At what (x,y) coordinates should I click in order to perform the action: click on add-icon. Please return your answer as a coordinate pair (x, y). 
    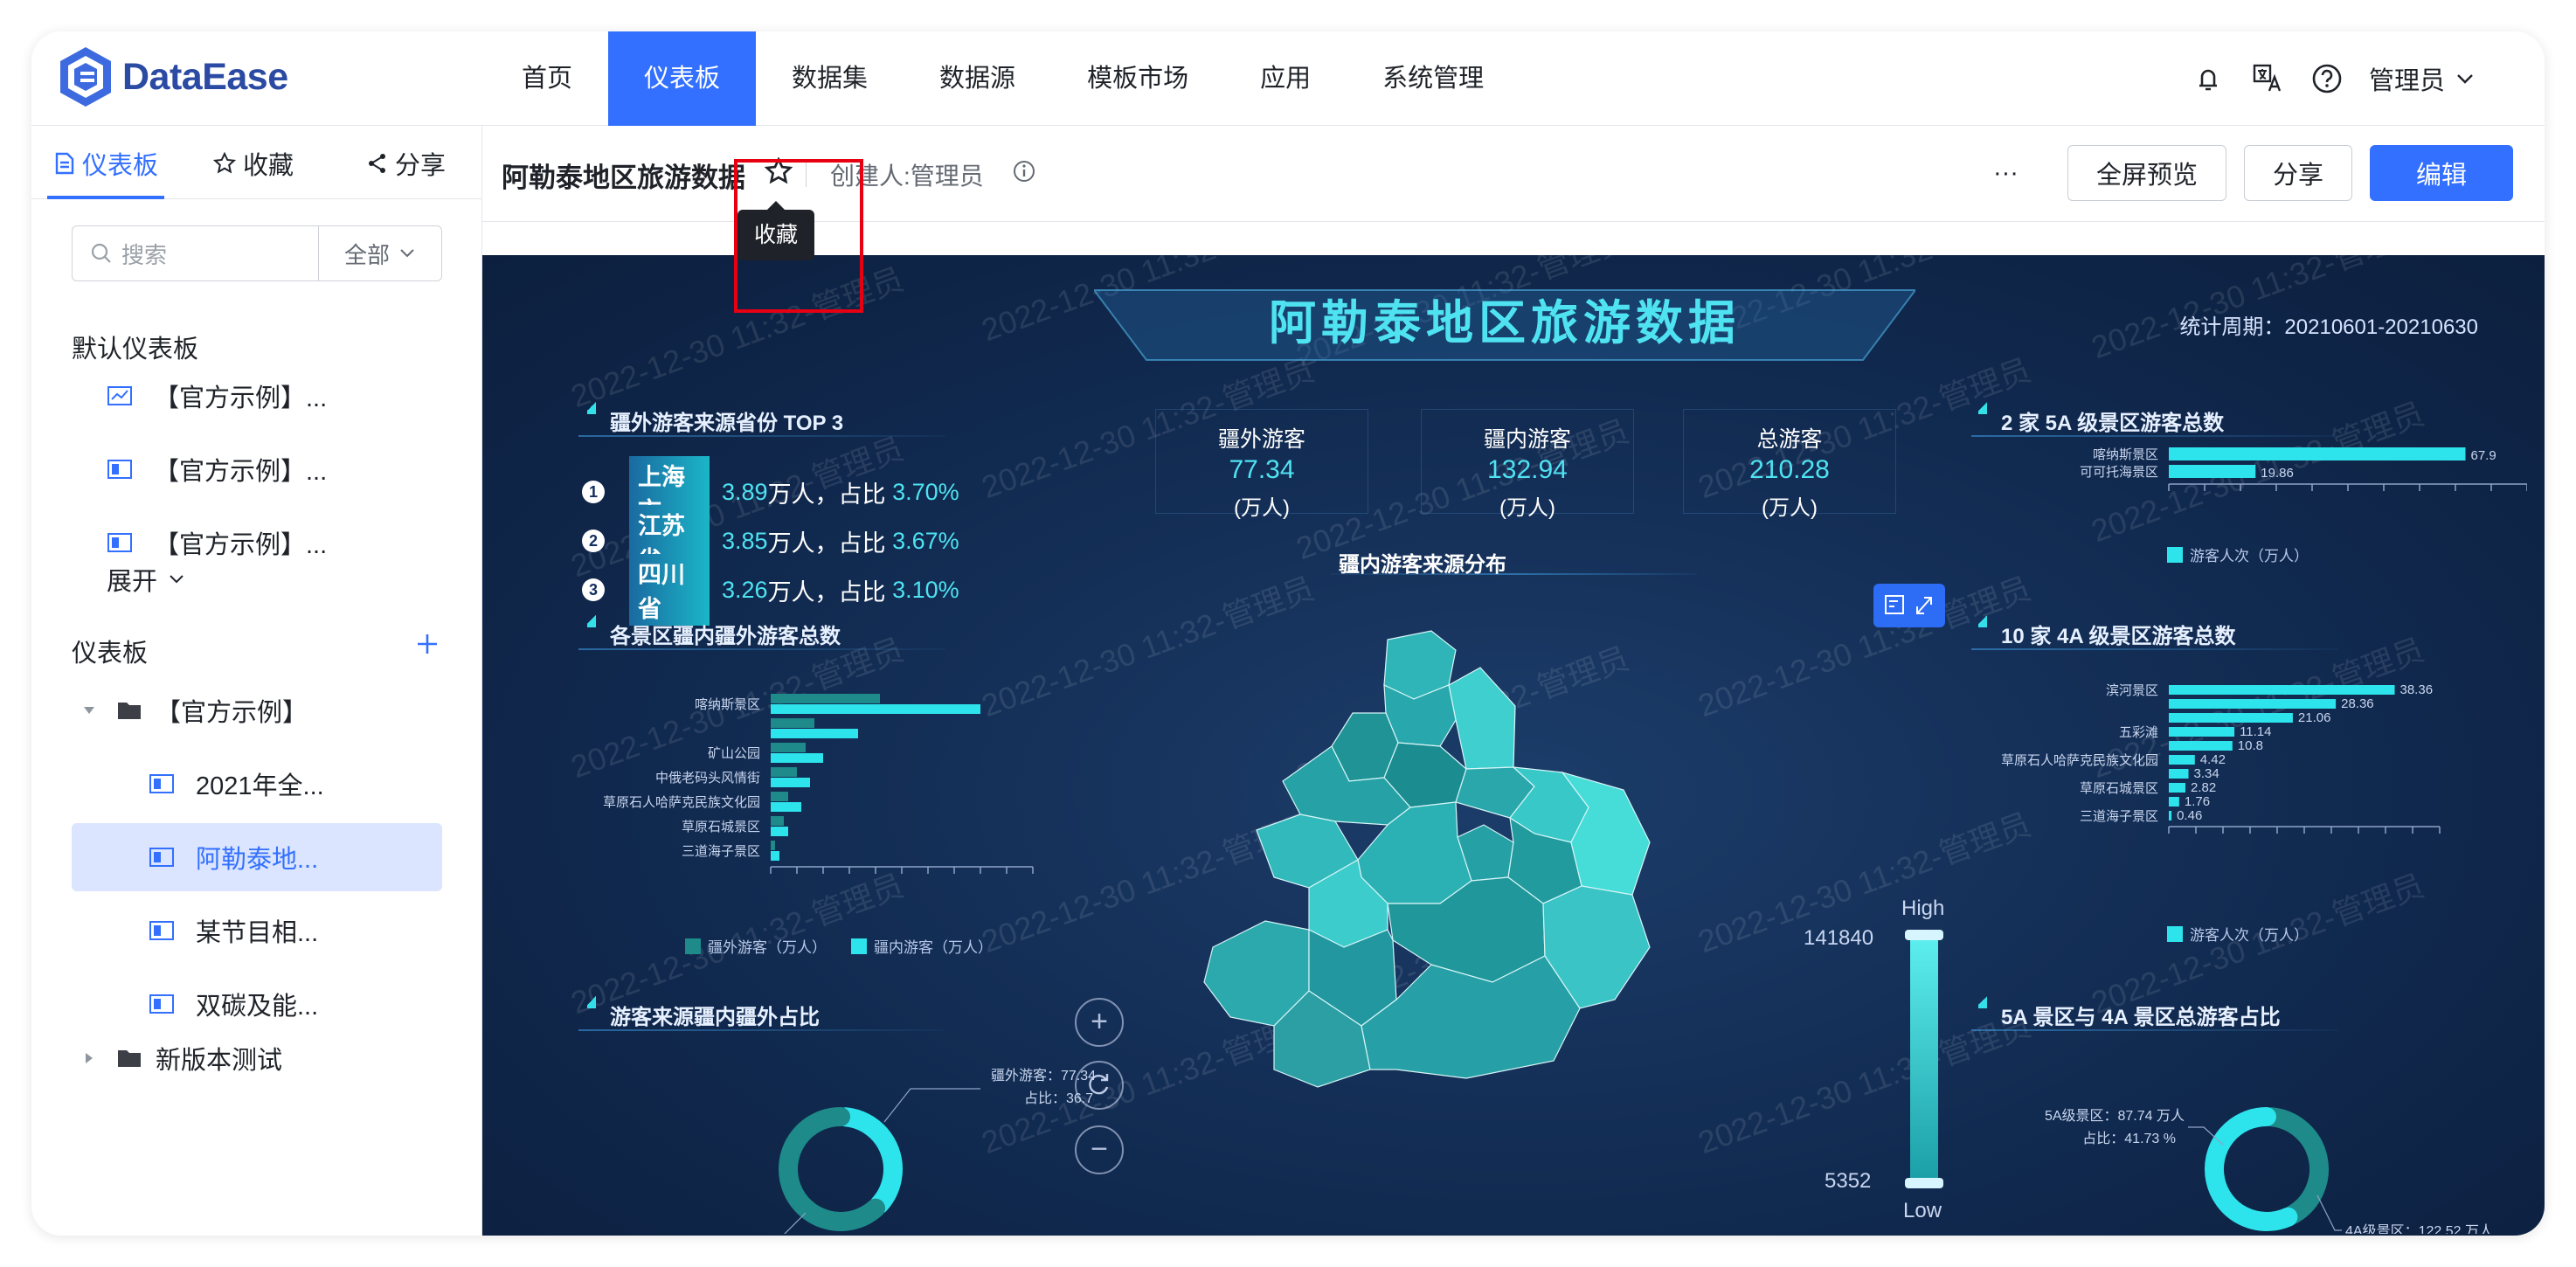
    Looking at the image, I should click on (427, 644).